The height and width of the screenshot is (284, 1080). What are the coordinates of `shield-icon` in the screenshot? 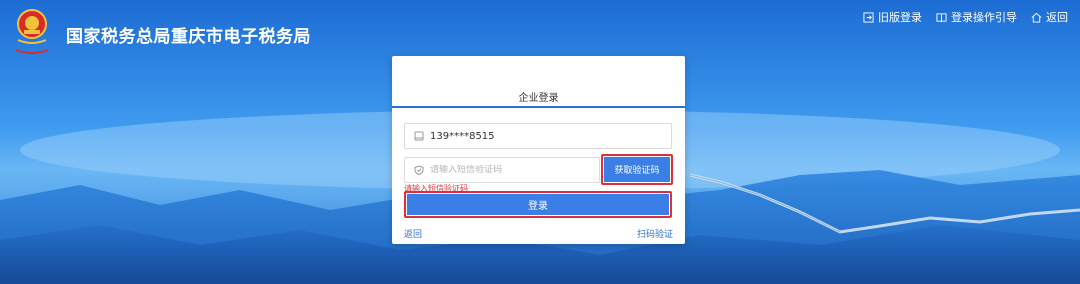 It's located at (419, 170).